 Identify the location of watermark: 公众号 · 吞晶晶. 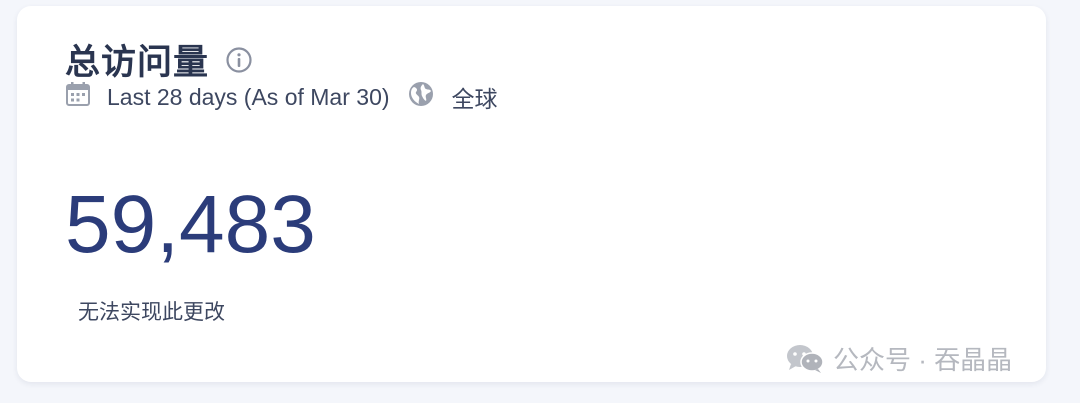
(898, 358).